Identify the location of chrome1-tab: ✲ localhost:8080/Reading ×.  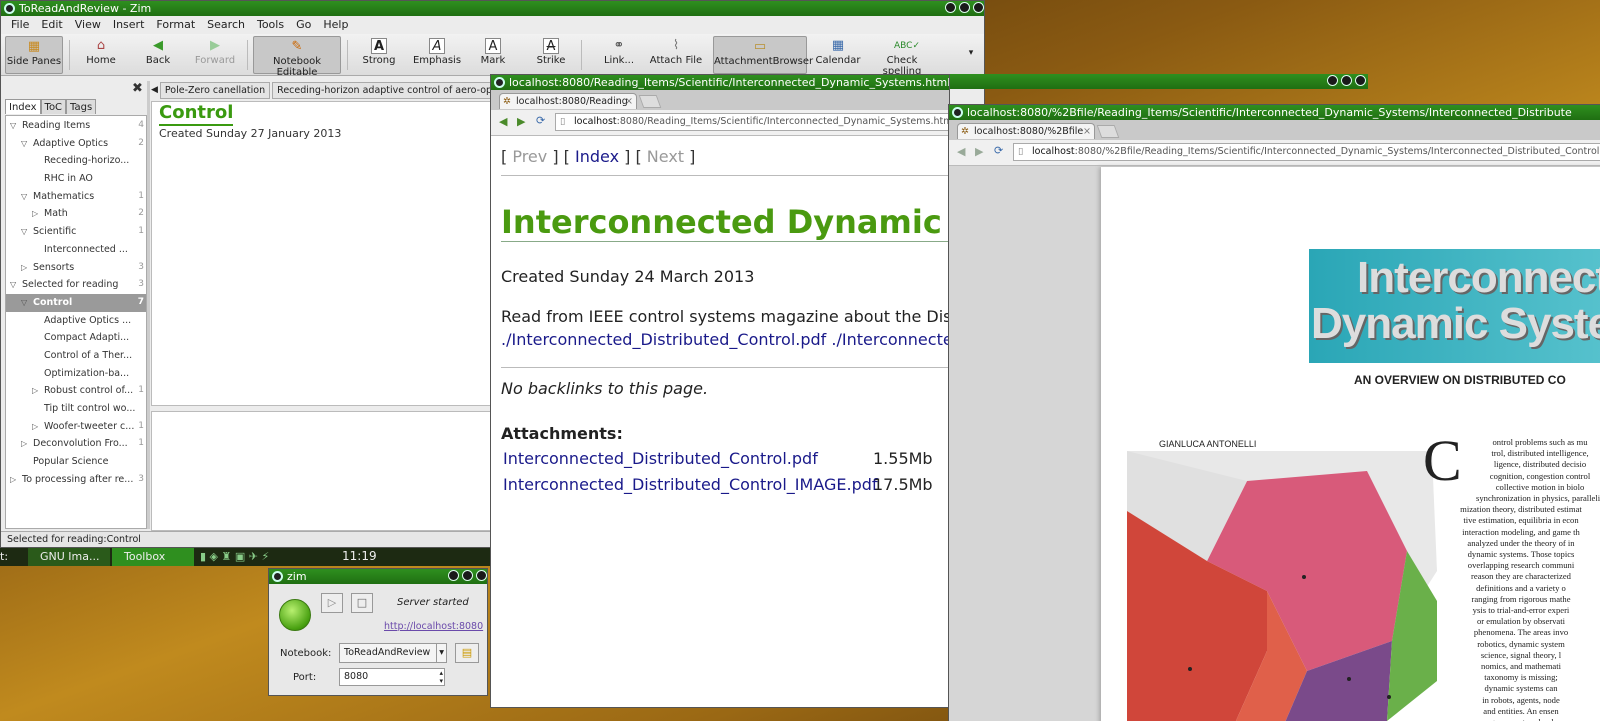
(568, 101).